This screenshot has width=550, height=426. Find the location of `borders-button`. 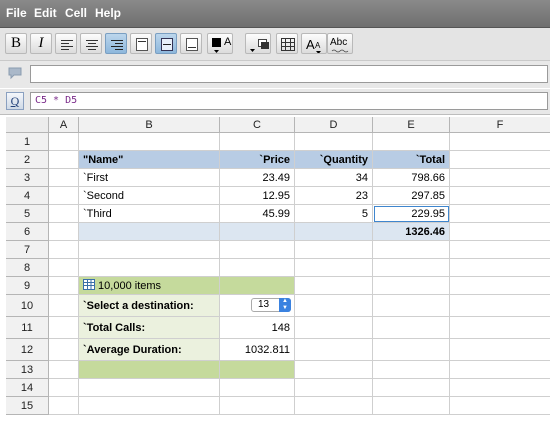

borders-button is located at coordinates (287, 43).